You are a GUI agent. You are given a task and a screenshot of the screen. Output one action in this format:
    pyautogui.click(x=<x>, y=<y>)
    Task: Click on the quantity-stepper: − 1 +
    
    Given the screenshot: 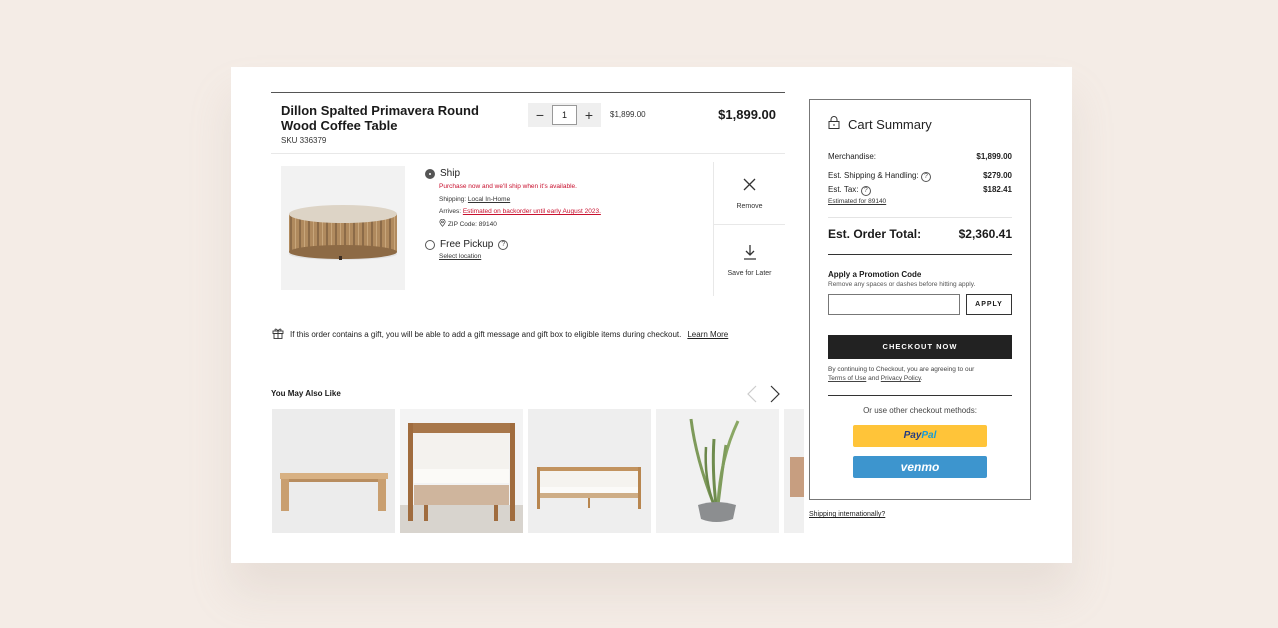 What is the action you would take?
    pyautogui.click(x=564, y=115)
    